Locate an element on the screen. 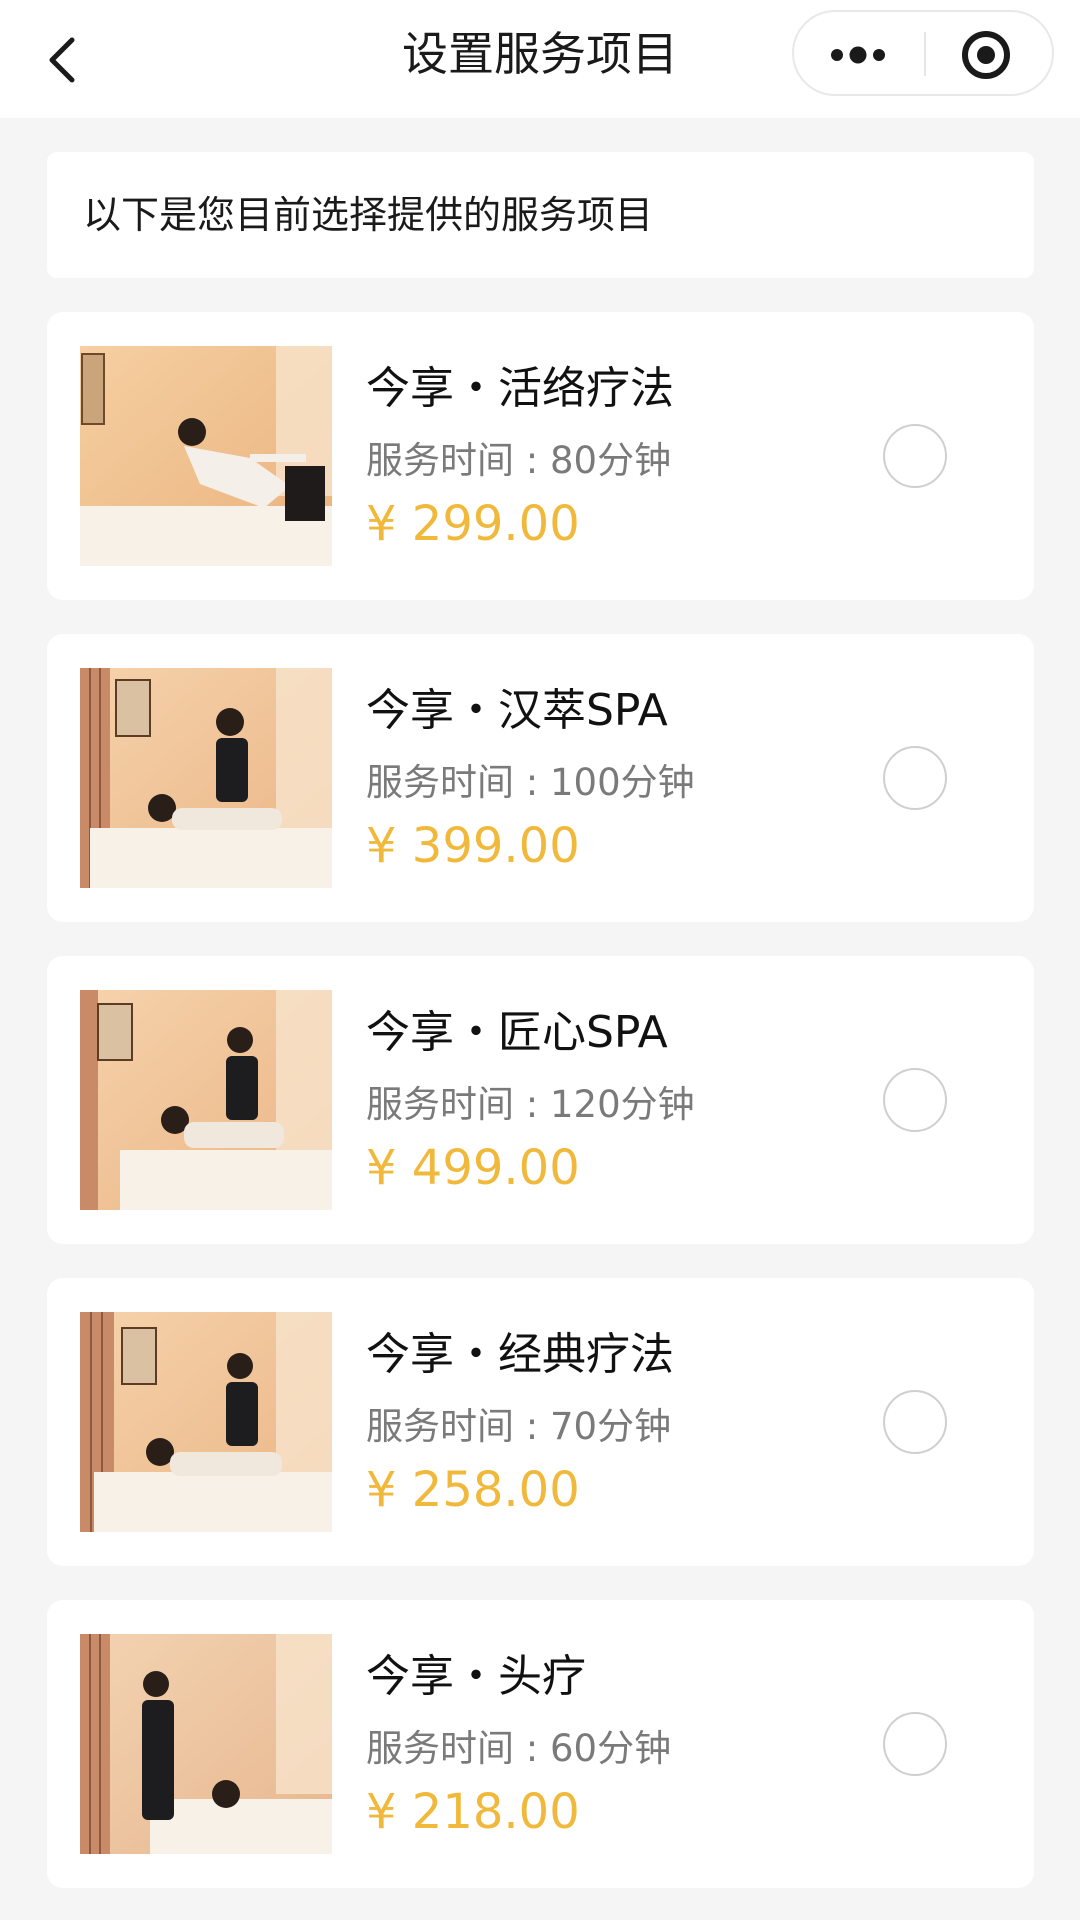 The height and width of the screenshot is (1920, 1080). chevron-left-icon is located at coordinates (62, 60).